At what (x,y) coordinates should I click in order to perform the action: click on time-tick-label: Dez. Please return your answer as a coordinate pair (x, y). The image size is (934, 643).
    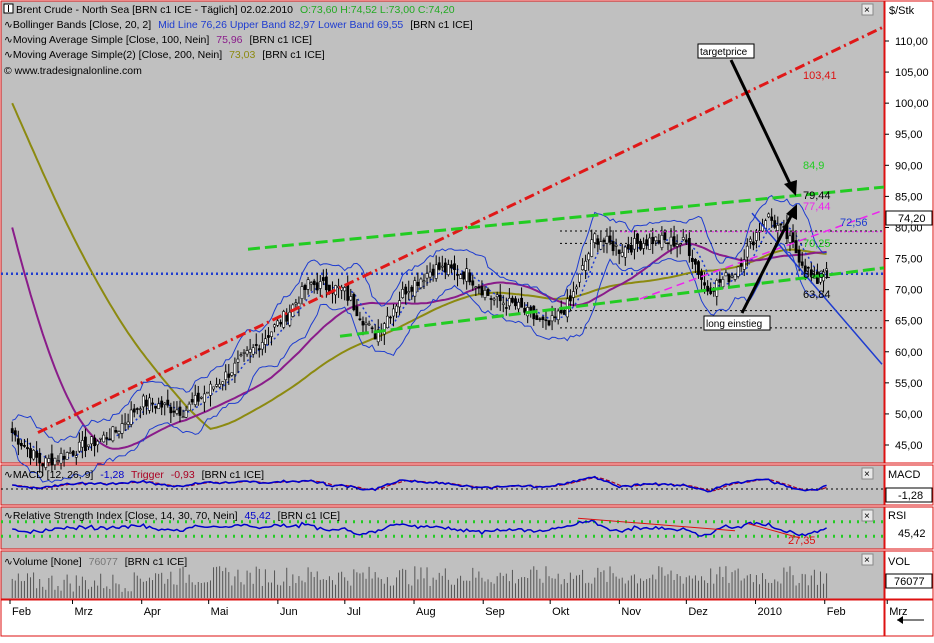
    Looking at the image, I should click on (698, 612).